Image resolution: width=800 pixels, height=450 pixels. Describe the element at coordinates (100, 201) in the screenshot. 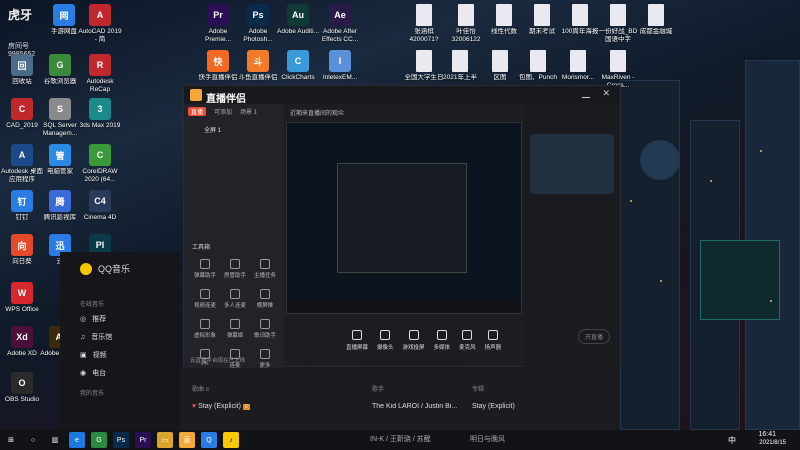

I see `app-icon: C4` at that location.